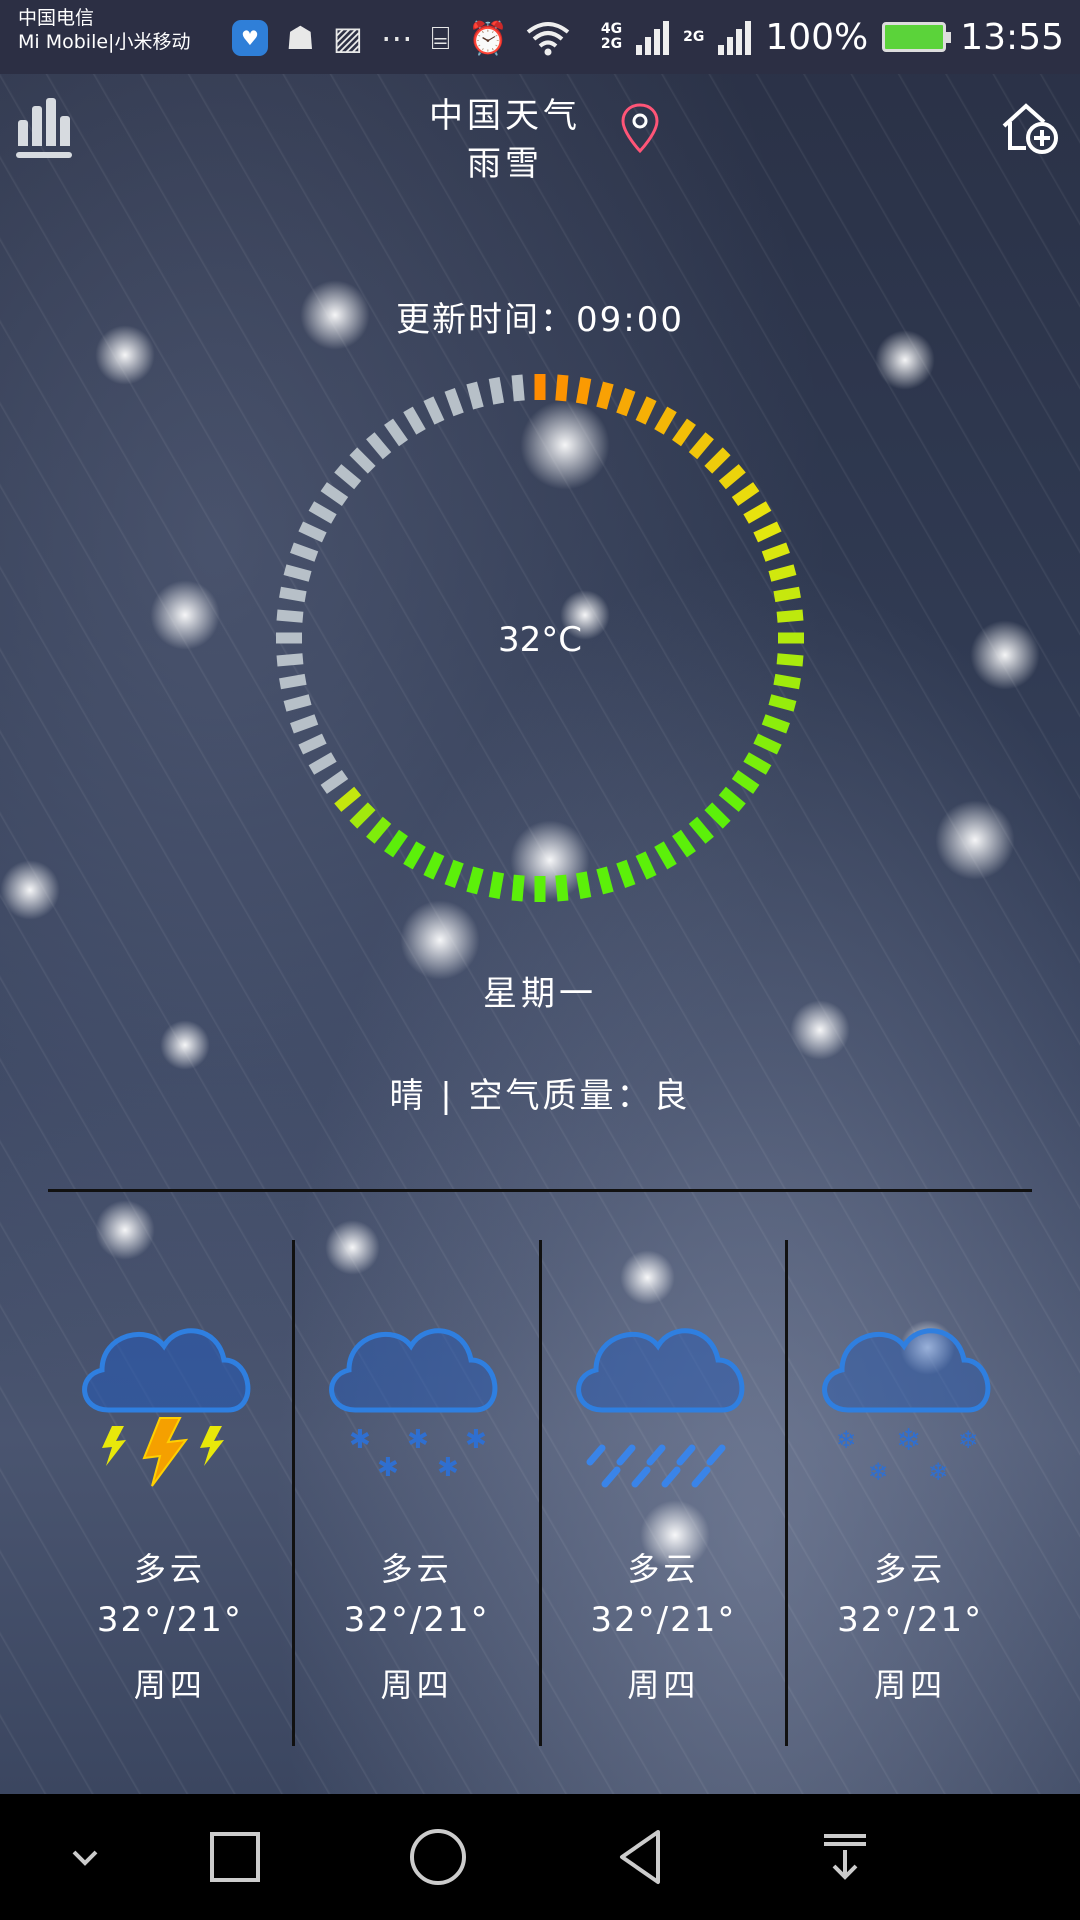  I want to click on collapse-icon, so click(85, 1857).